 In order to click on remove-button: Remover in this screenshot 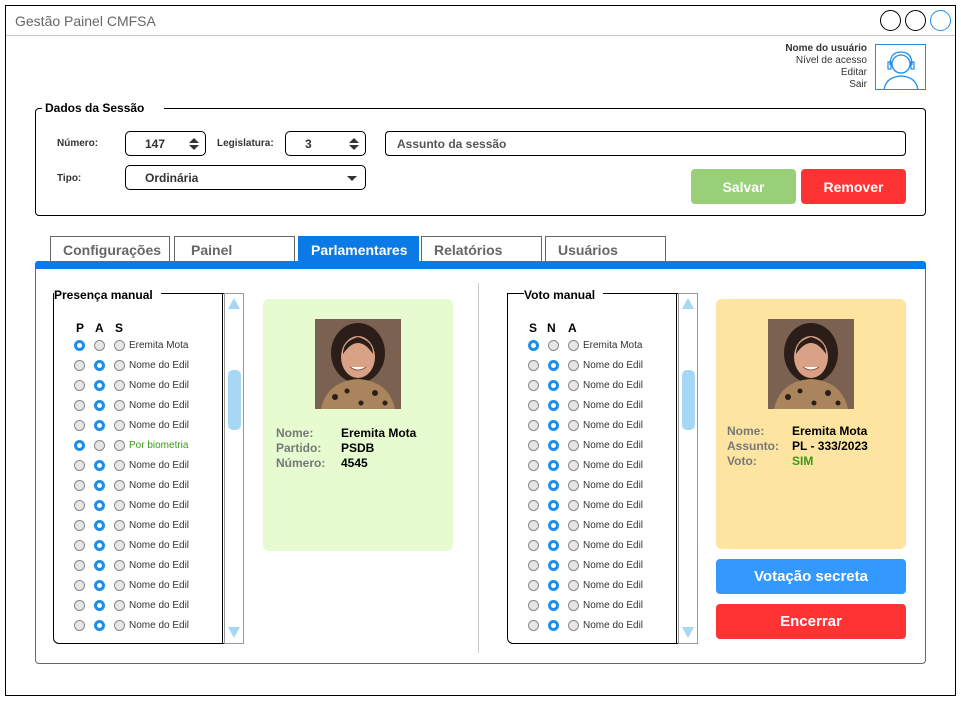, I will do `click(853, 186)`.